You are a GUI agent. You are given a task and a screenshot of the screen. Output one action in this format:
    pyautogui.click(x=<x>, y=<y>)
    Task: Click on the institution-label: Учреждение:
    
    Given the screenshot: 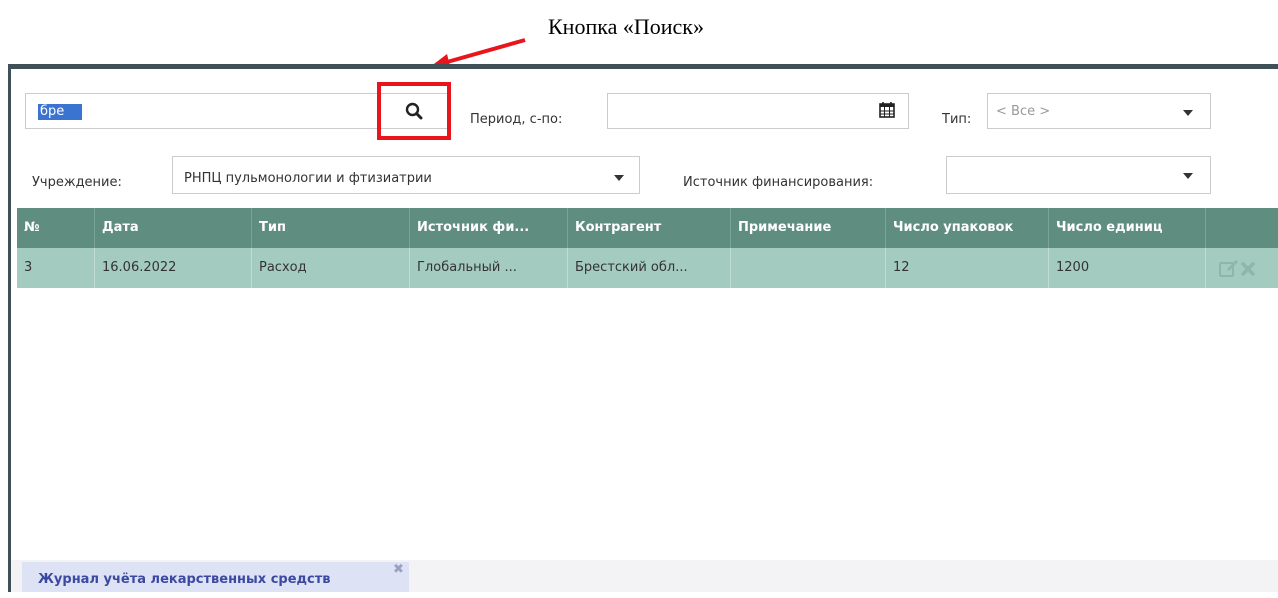 What is the action you would take?
    pyautogui.click(x=77, y=182)
    